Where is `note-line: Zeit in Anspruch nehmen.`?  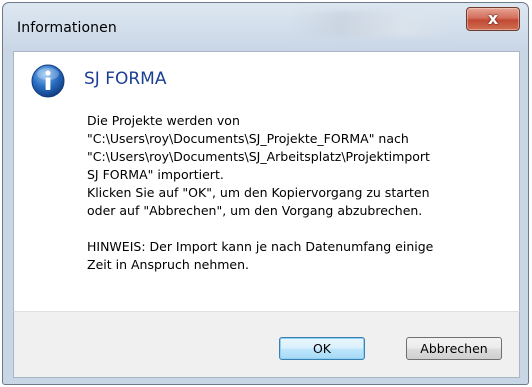
note-line: Zeit in Anspruch nehmen. is located at coordinates (168, 264).